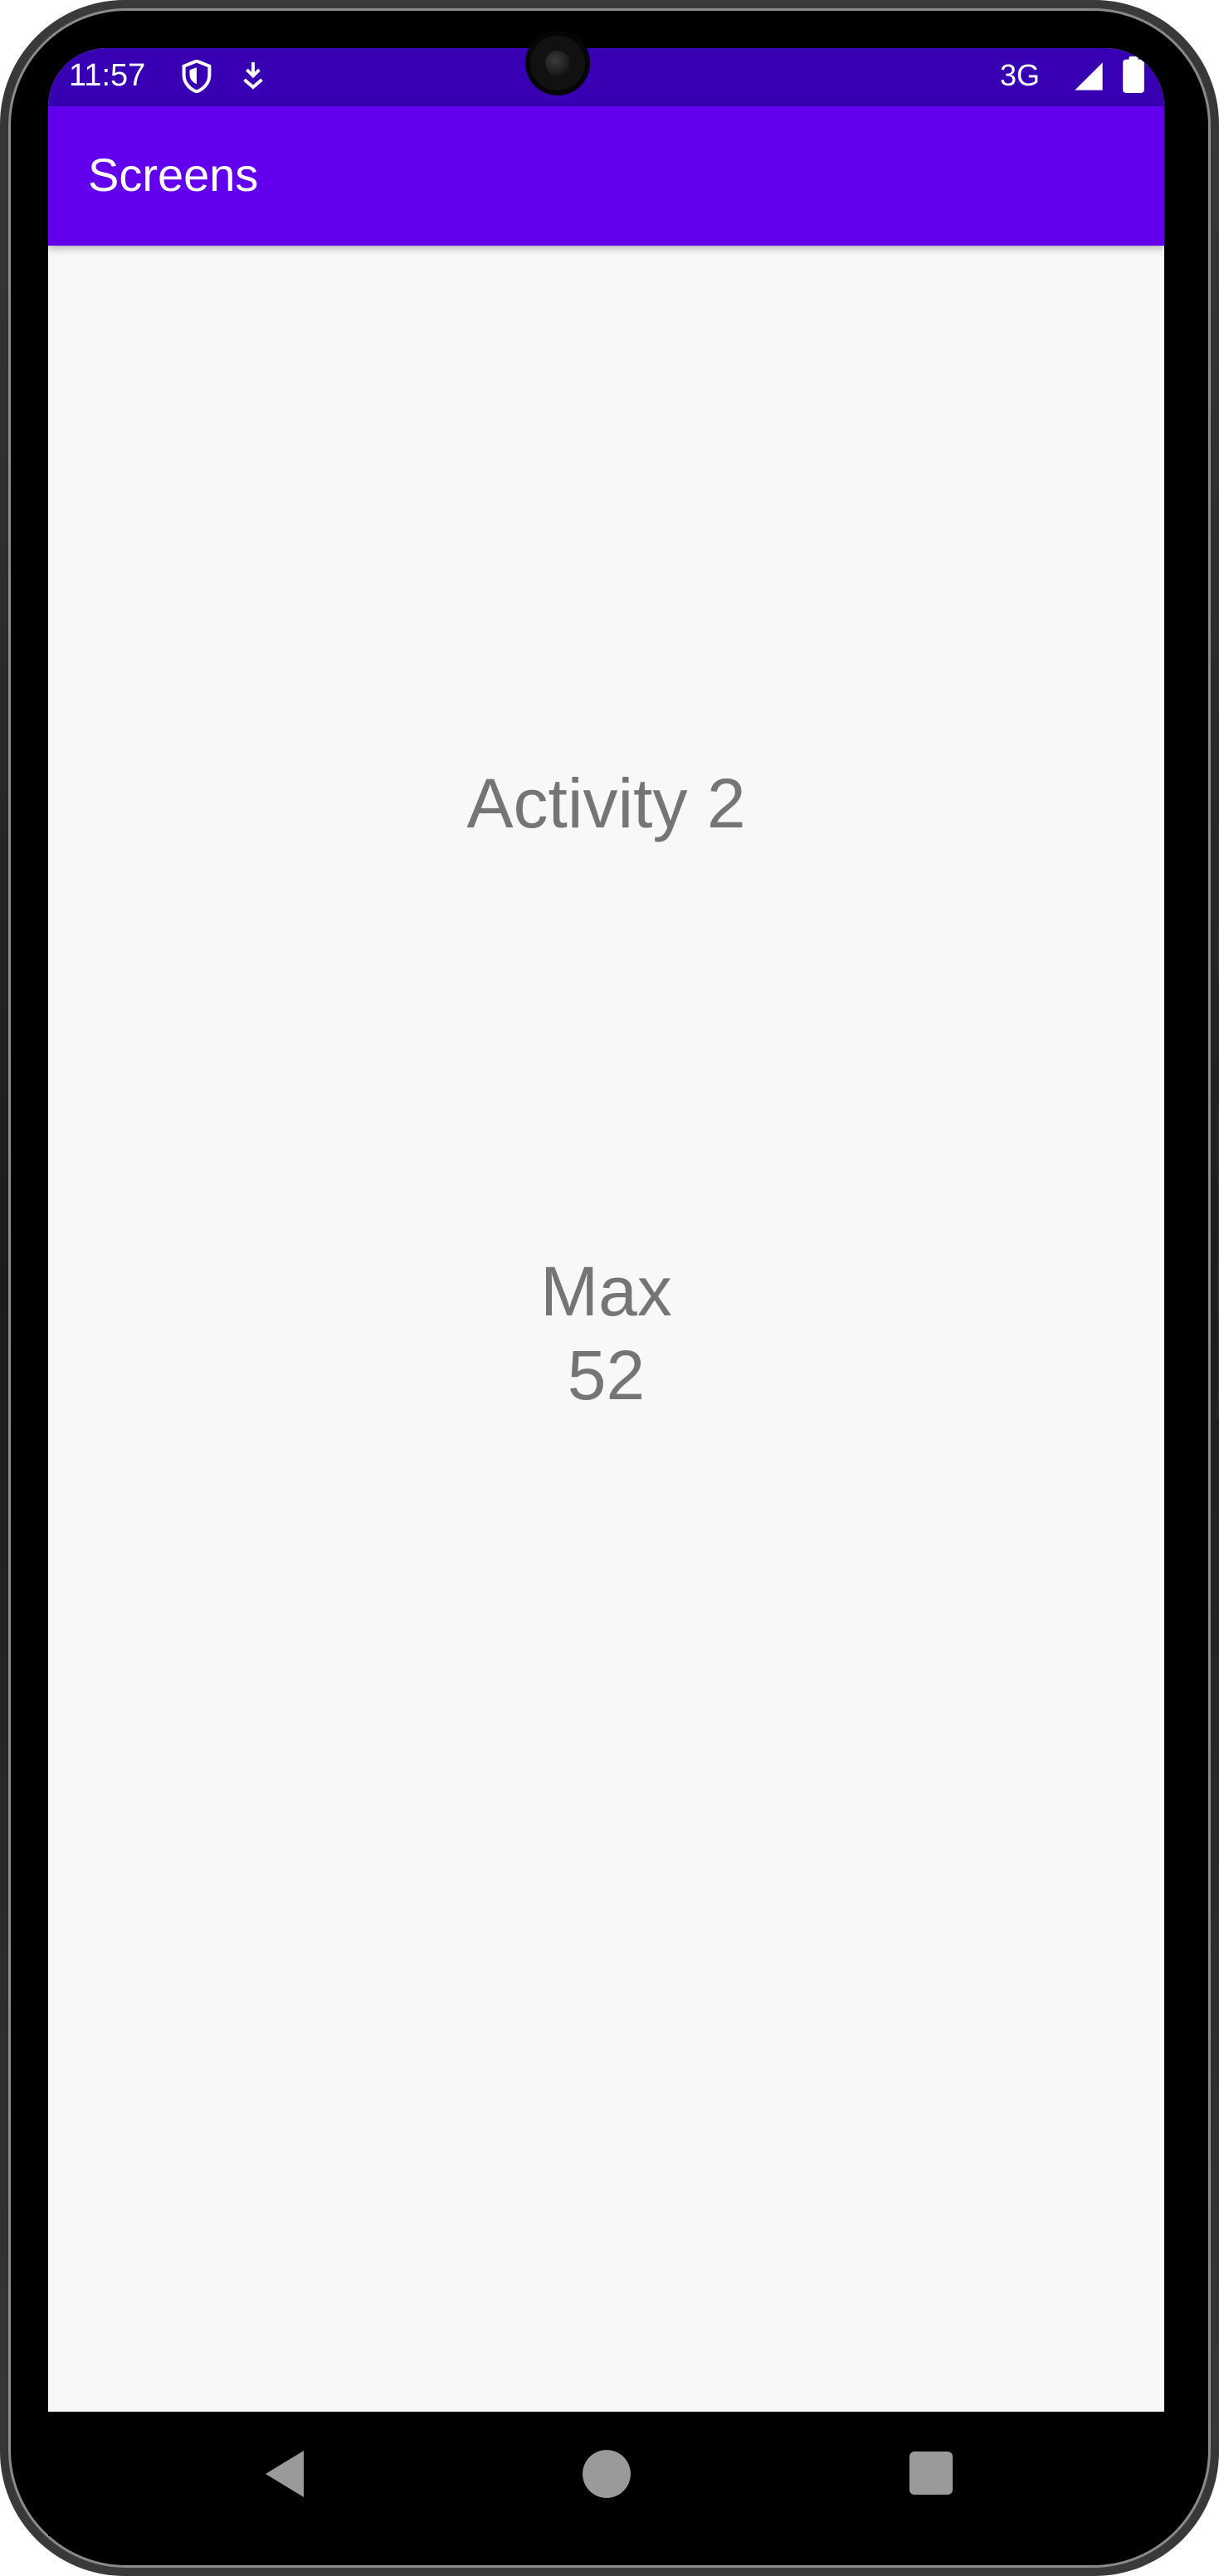  Describe the element at coordinates (606, 176) in the screenshot. I see `app-bar: Screens` at that location.